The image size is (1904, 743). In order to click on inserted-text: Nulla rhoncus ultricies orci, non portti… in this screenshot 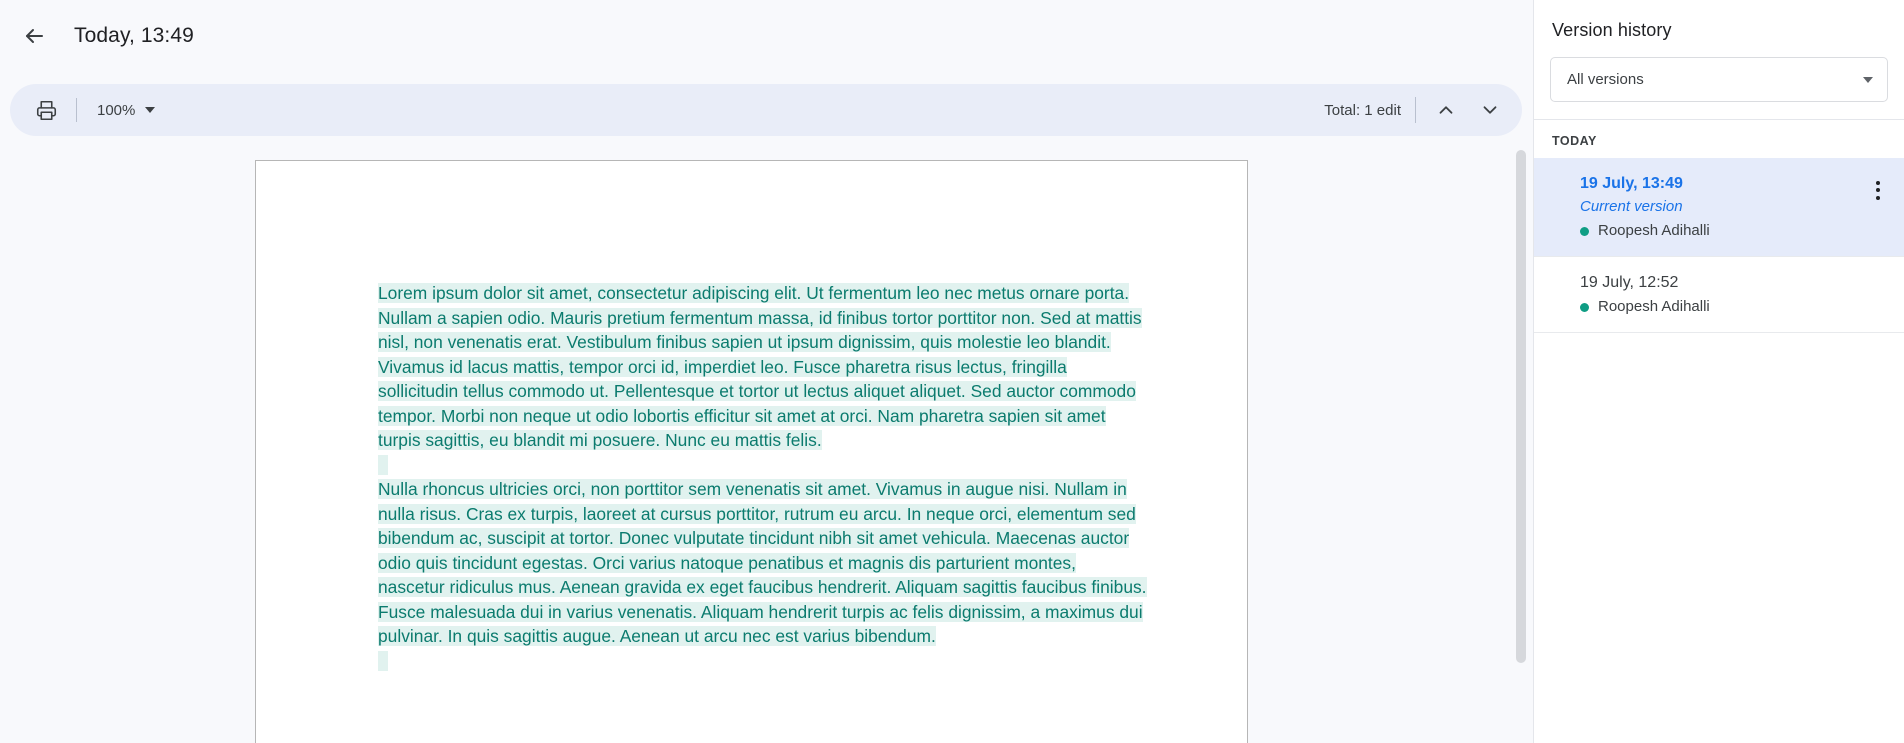, I will do `click(762, 562)`.